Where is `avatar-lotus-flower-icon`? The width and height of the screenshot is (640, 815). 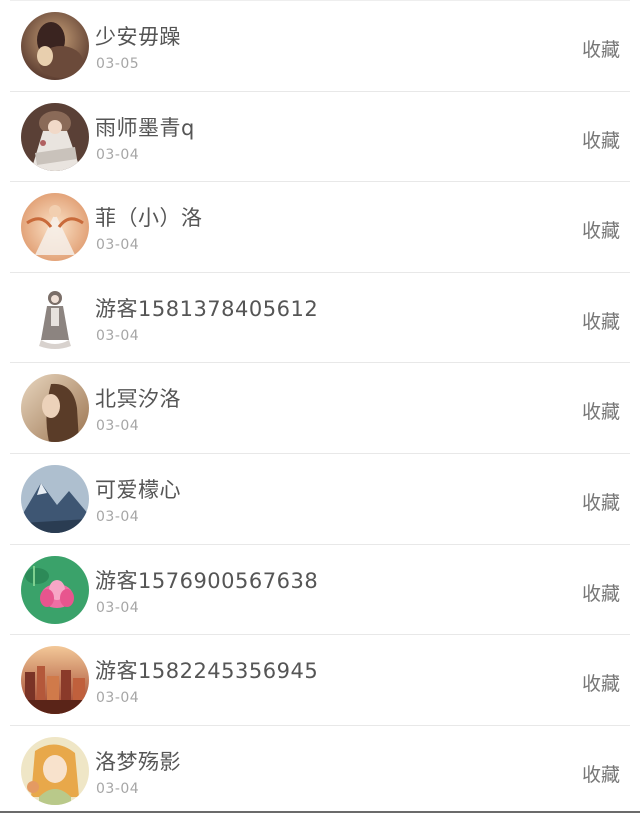
avatar-lotus-flower-icon is located at coordinates (55, 589).